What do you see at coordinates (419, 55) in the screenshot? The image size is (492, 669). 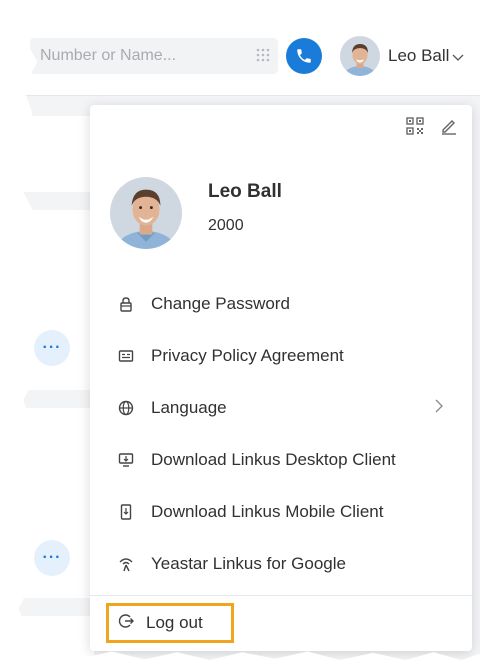 I see `header-user-name: Leo Ball` at bounding box center [419, 55].